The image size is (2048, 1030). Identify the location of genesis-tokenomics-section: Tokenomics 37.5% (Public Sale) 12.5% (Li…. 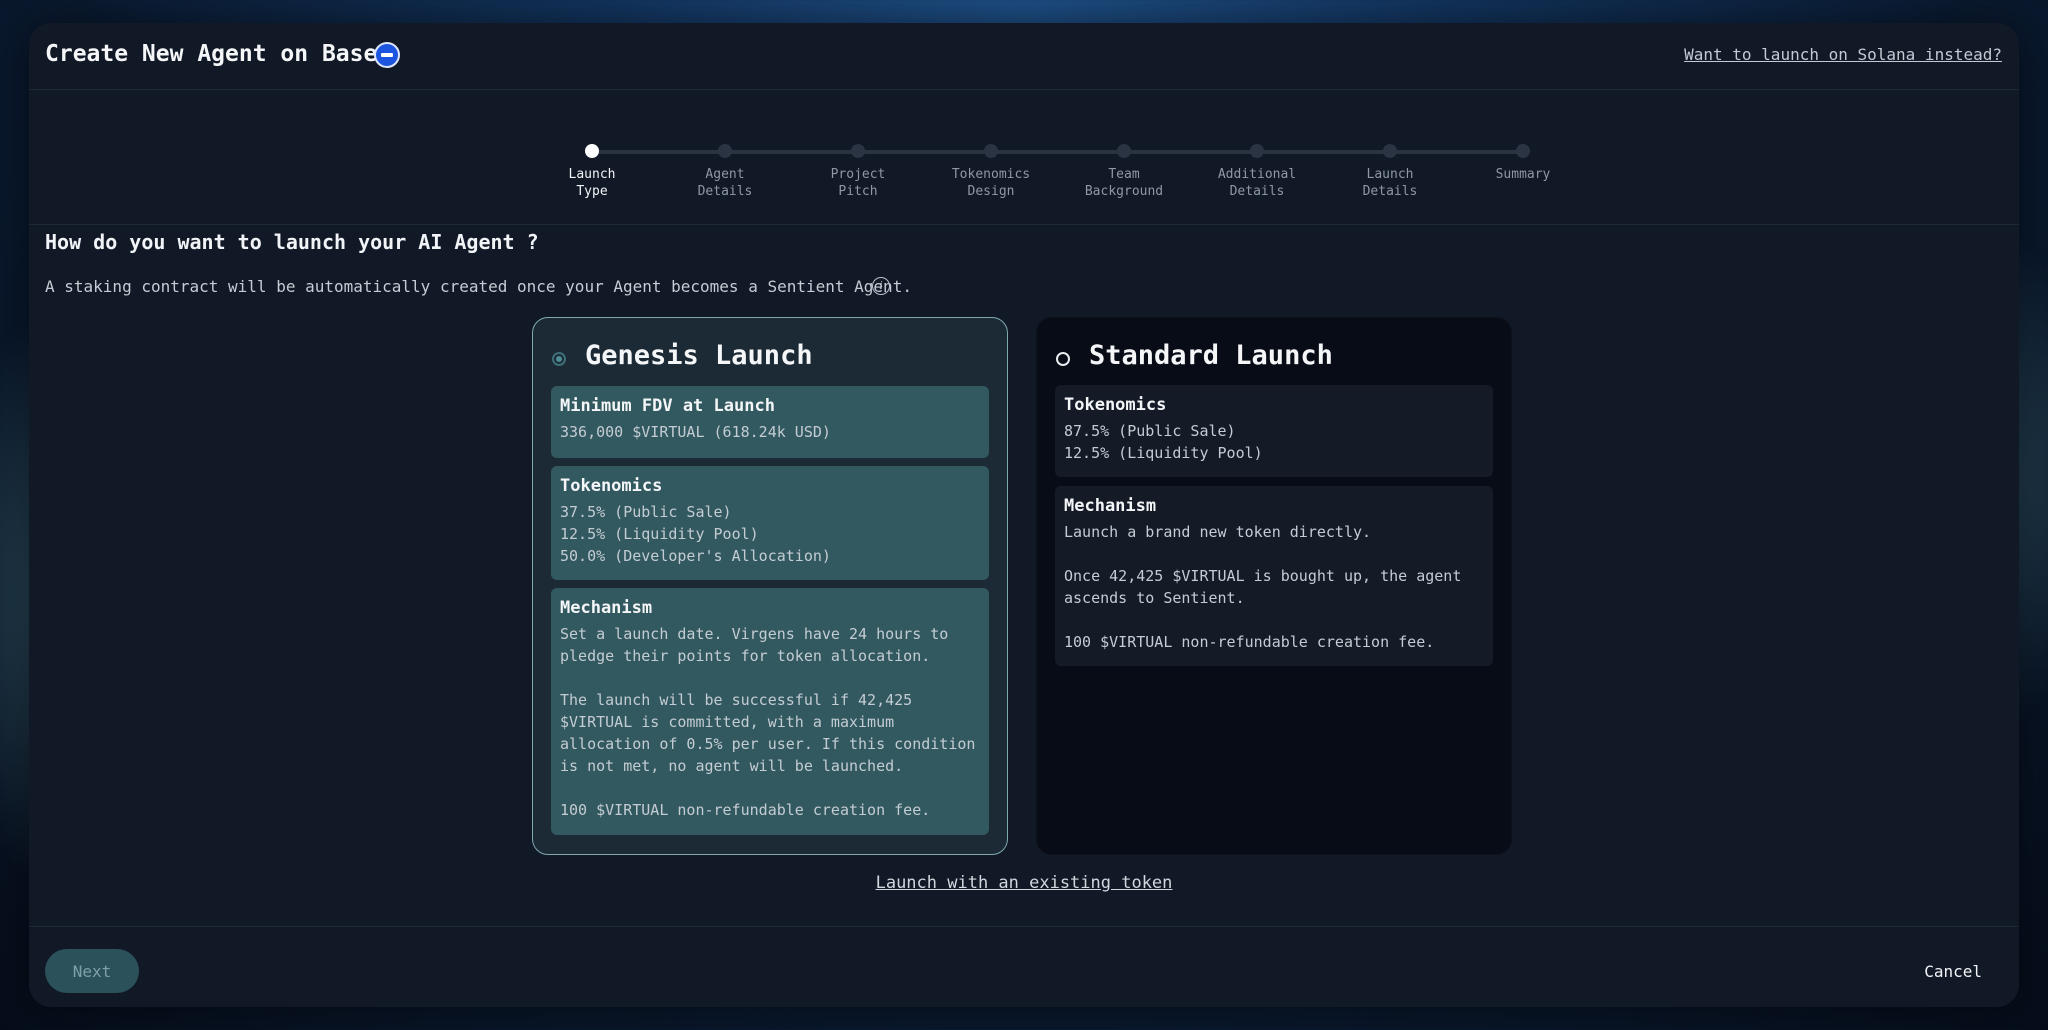
(770, 523).